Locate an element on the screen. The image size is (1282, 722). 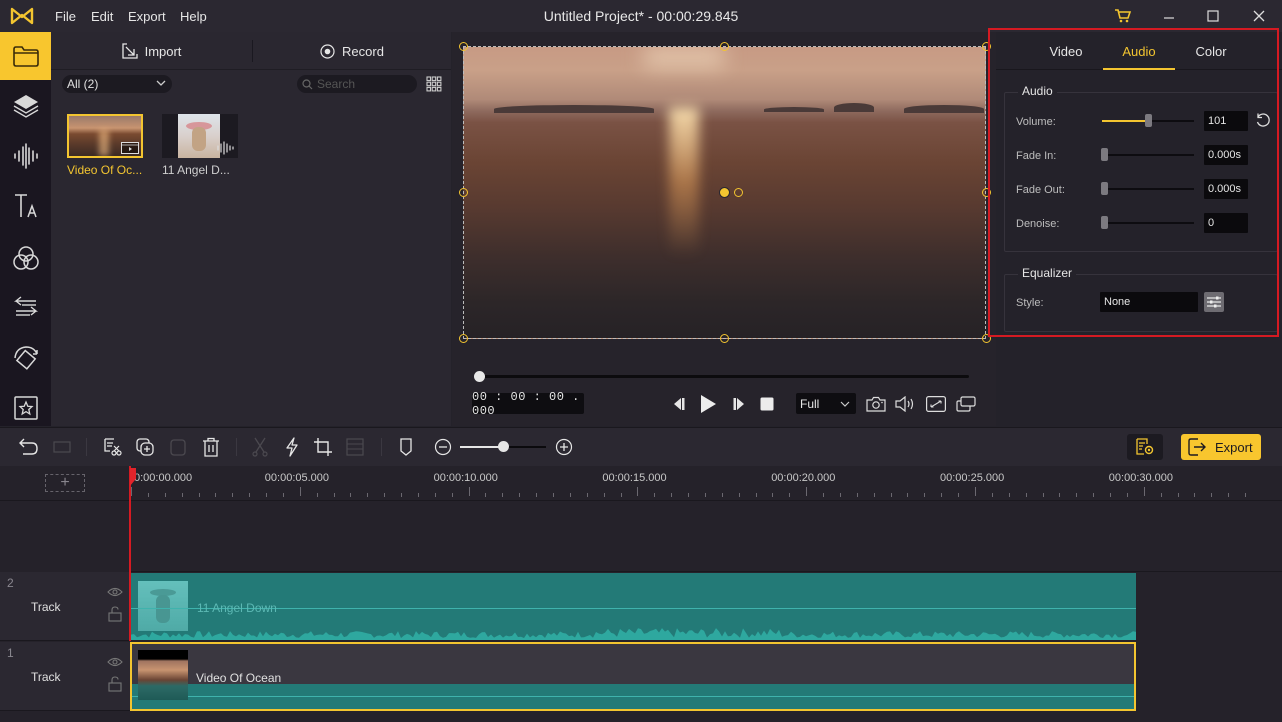
marker-button is located at coordinates (406, 447).